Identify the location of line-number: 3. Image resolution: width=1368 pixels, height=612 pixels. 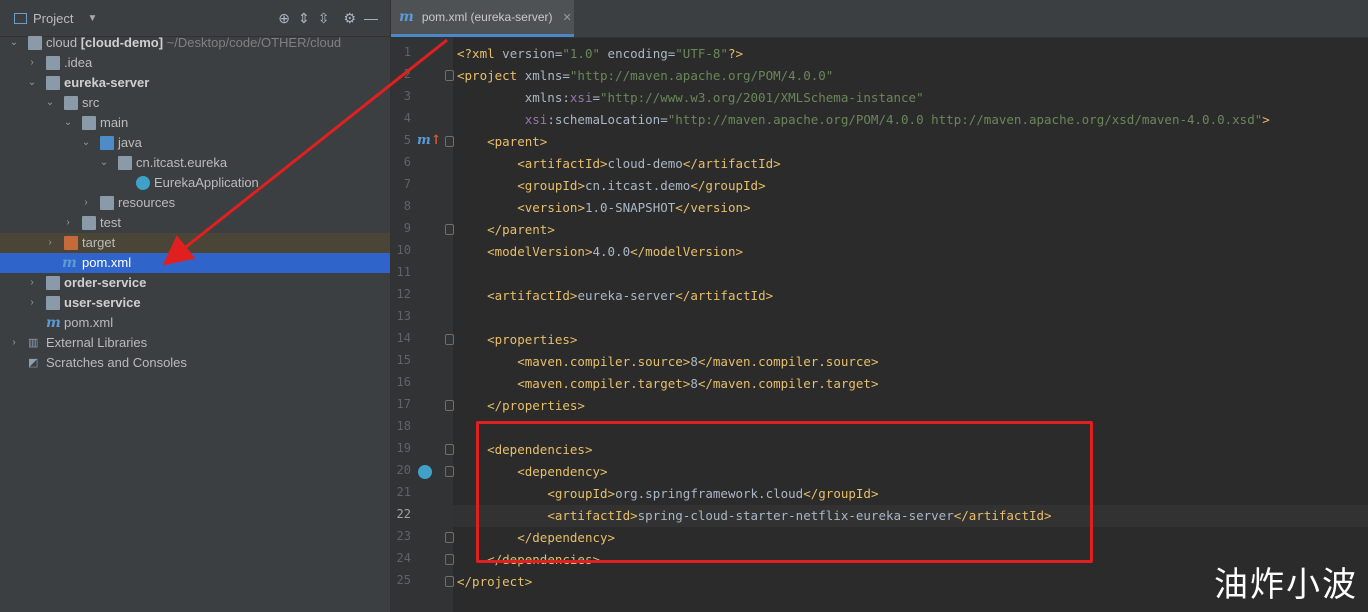
(407, 96).